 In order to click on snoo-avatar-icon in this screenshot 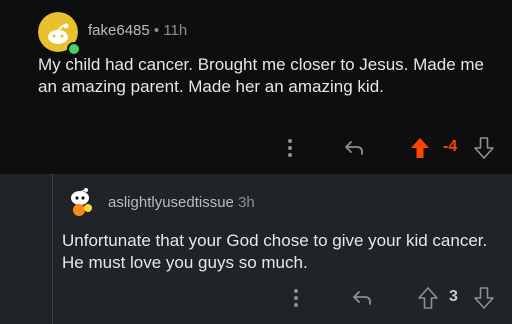, I will do `click(80, 202)`.